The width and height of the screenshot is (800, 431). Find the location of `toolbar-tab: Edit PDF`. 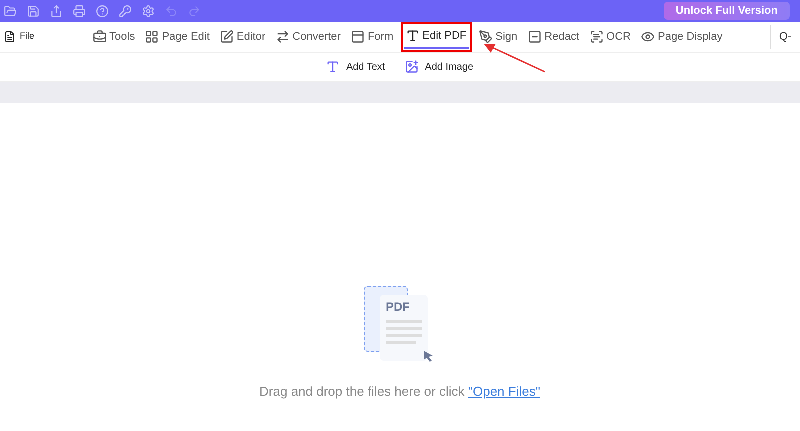

toolbar-tab: Edit PDF is located at coordinates (436, 37).